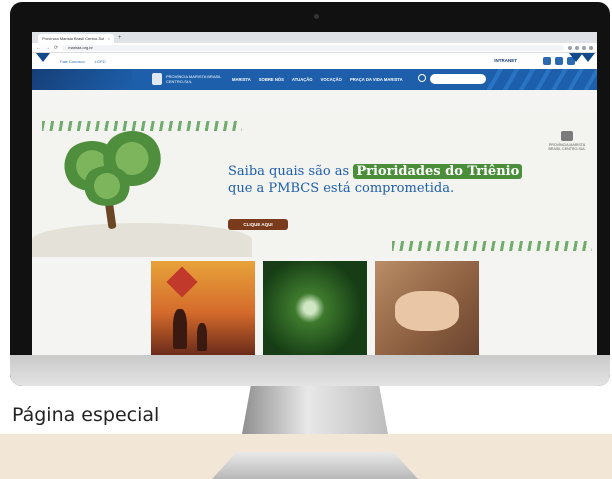  What do you see at coordinates (559, 61) in the screenshot?
I see `instagram-icon` at bounding box center [559, 61].